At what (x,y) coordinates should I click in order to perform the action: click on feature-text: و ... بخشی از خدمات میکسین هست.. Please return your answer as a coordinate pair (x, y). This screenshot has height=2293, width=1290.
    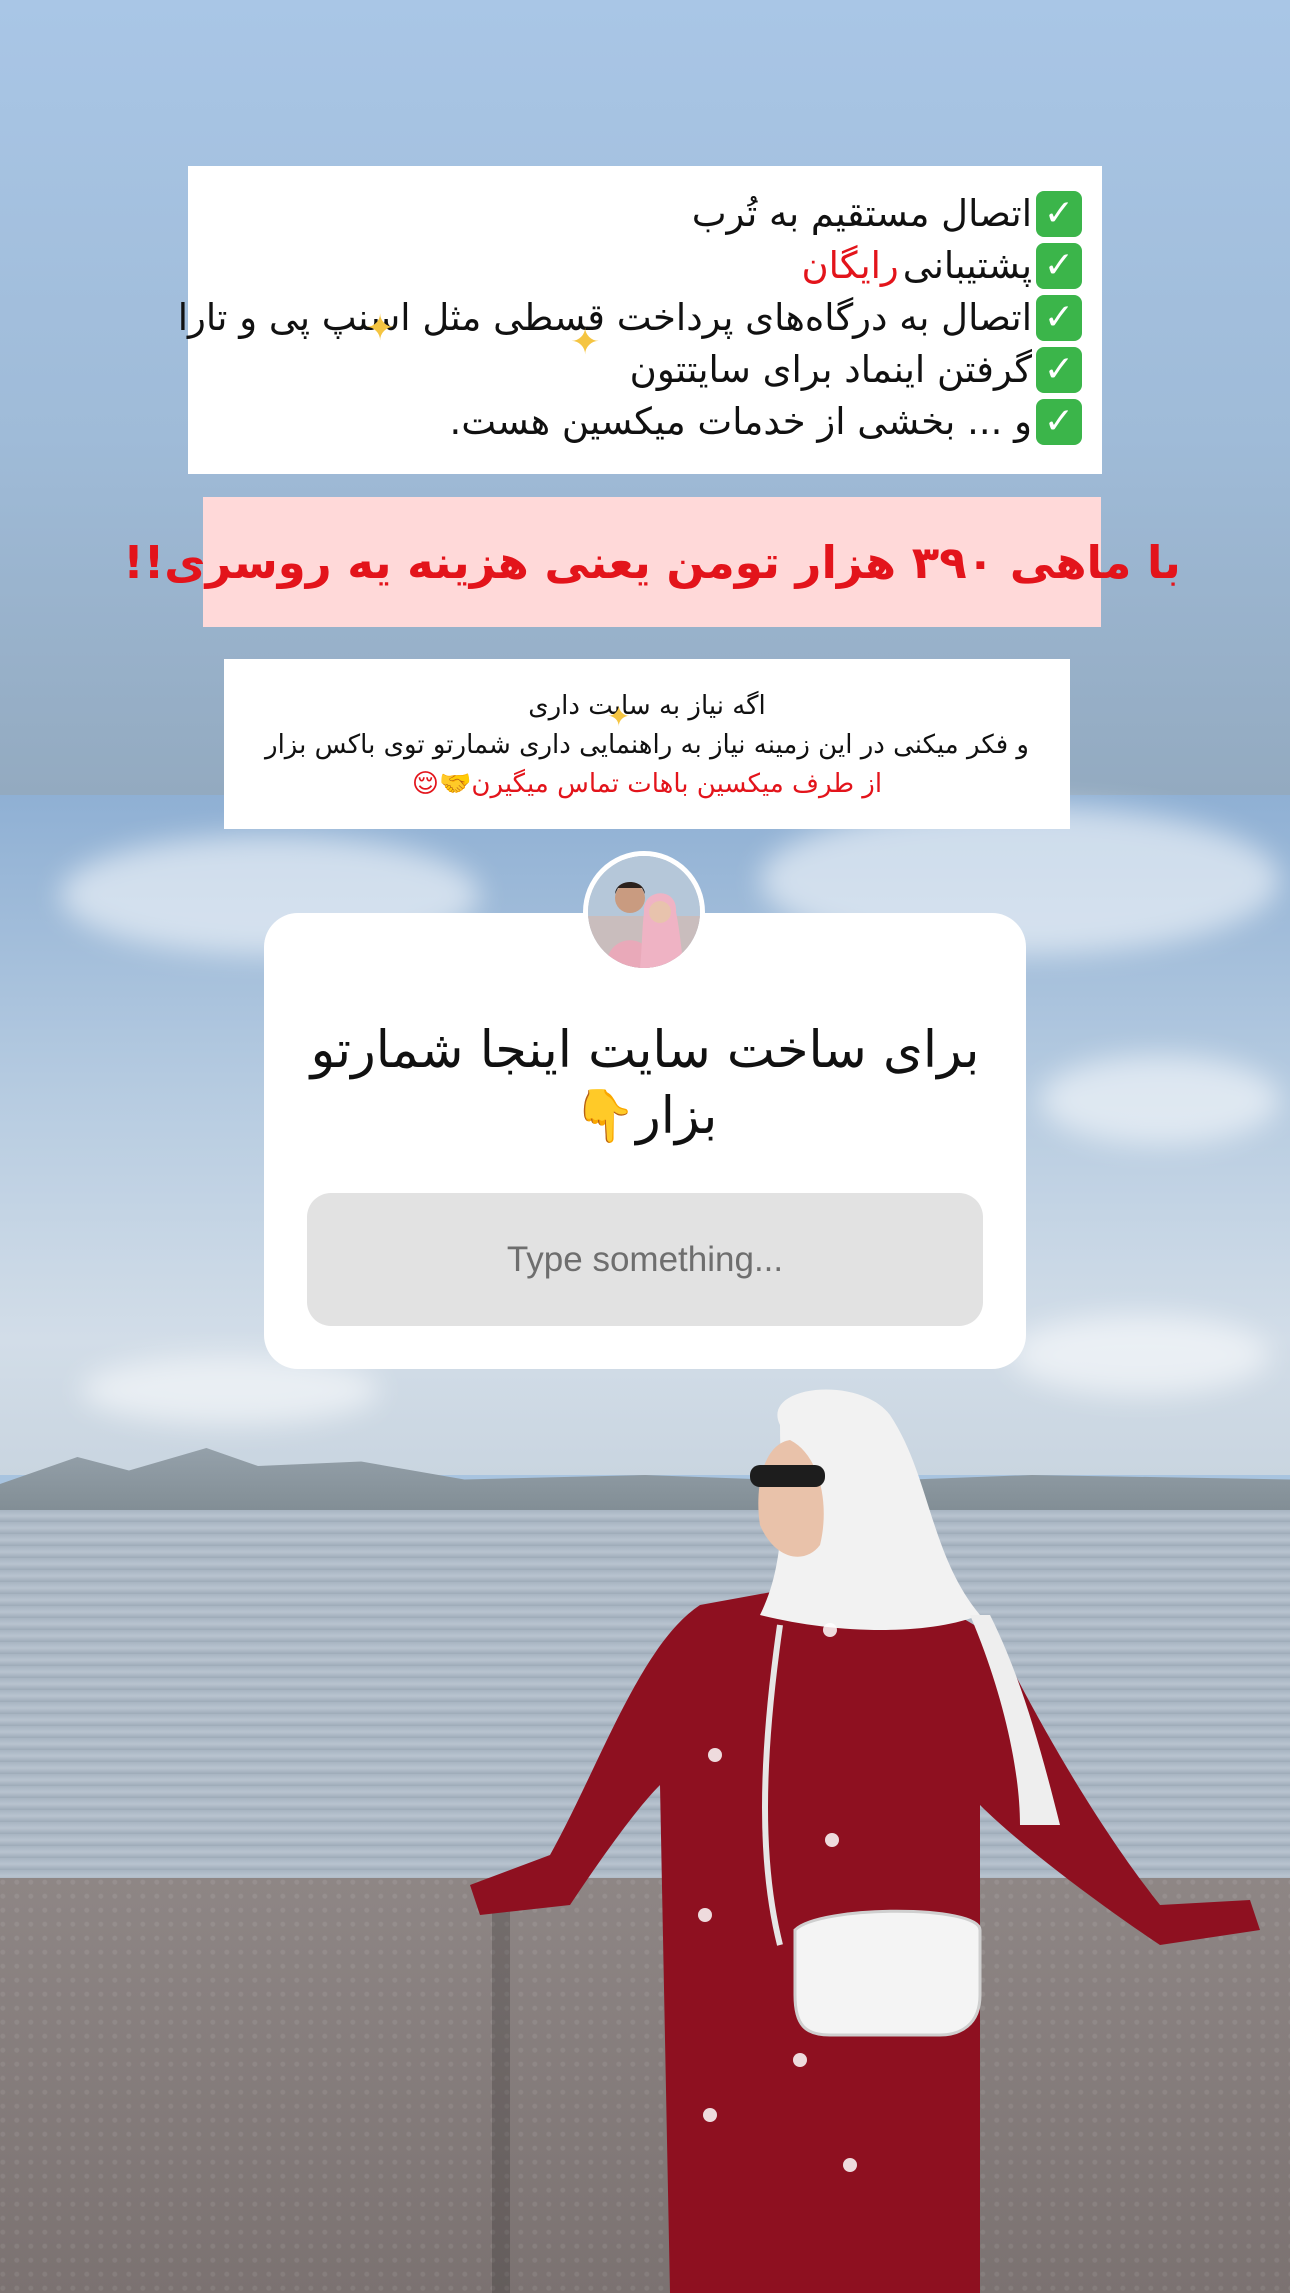
    Looking at the image, I should click on (740, 421).